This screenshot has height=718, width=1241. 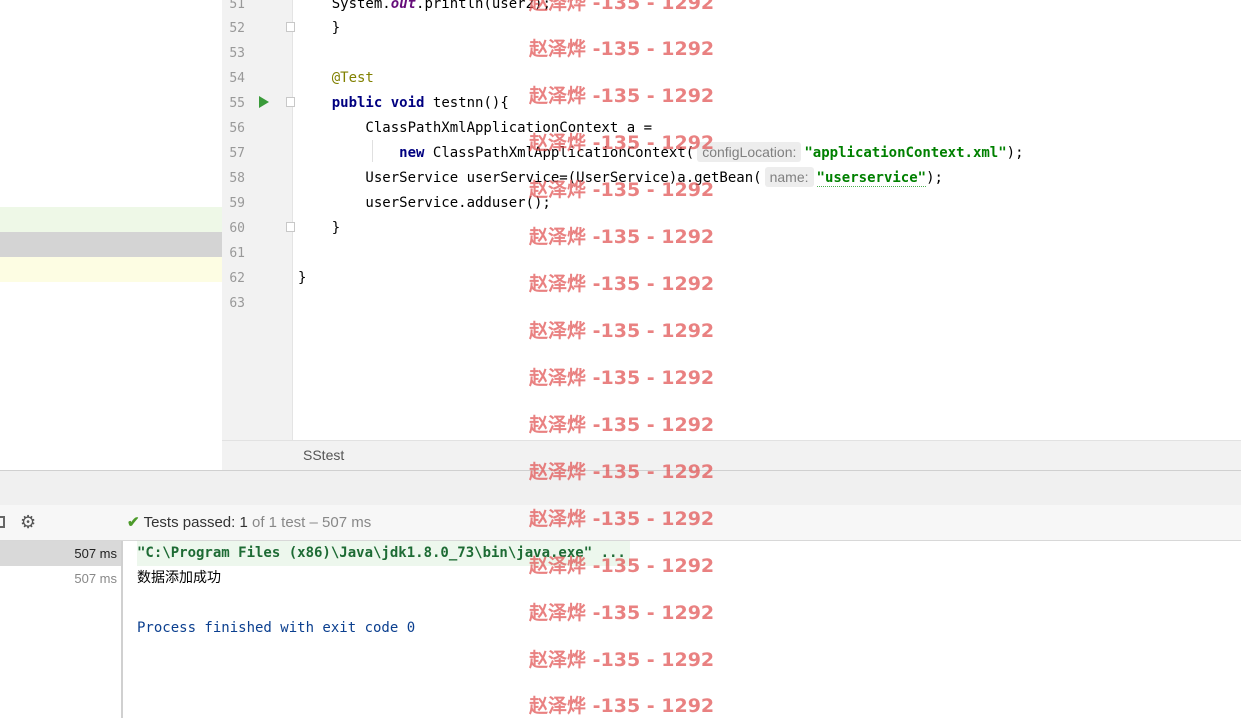 I want to click on string-literal: "applicationContext.xml", so click(x=905, y=153).